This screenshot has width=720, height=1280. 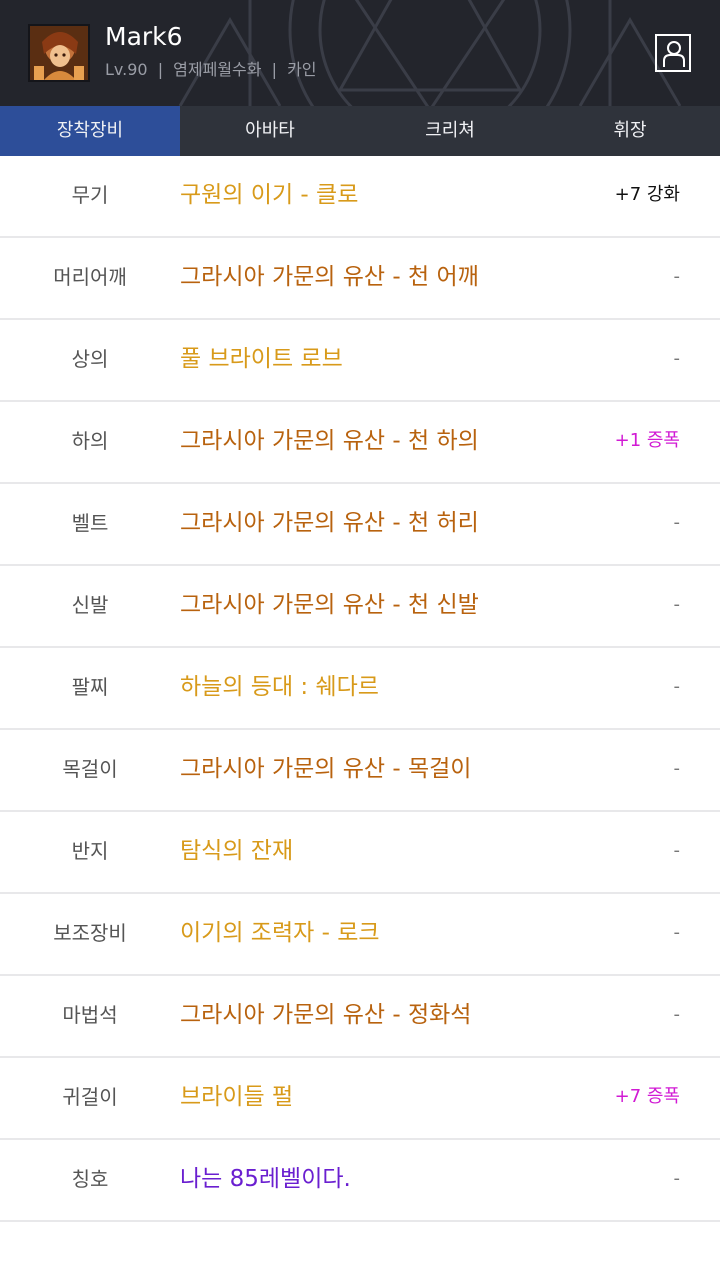 I want to click on equipment-item-name: 브라이들 펄, so click(x=236, y=1098).